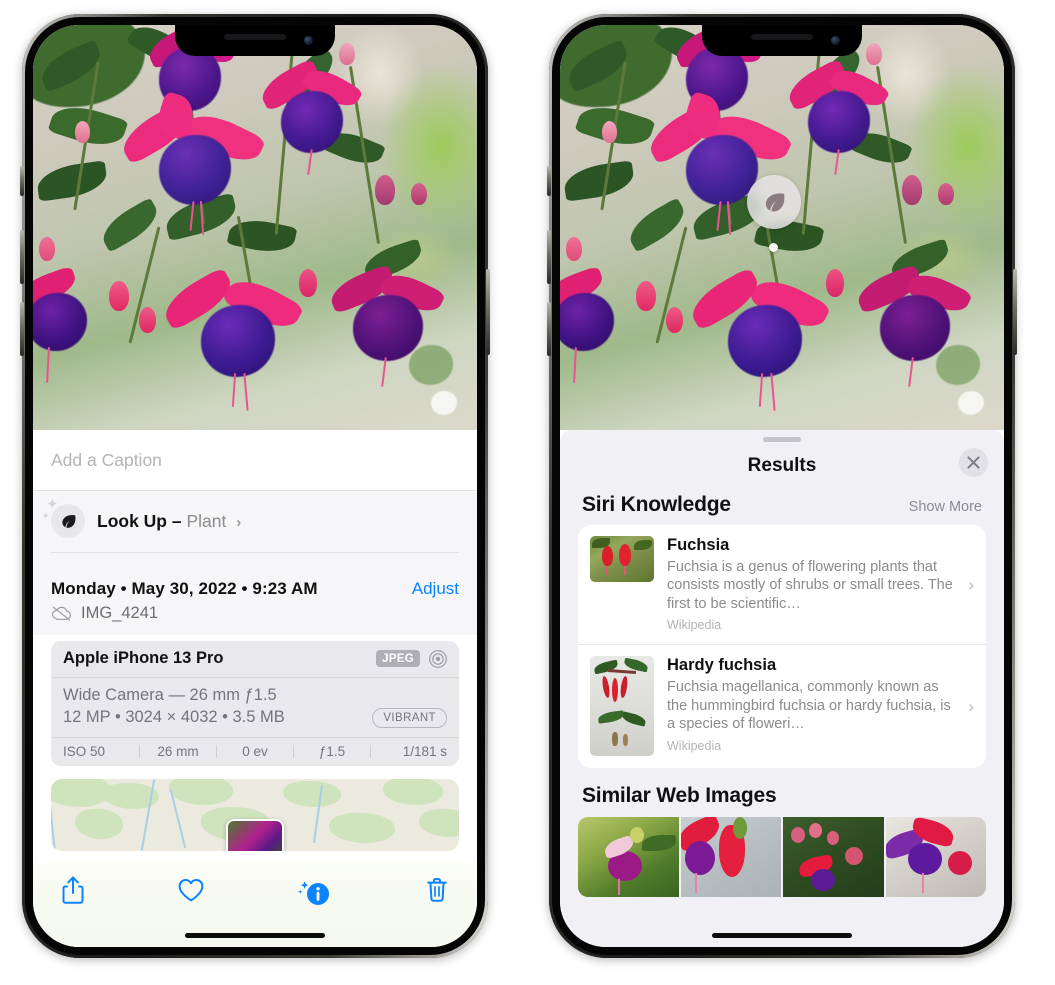  I want to click on leaf-icon, so click(68, 521).